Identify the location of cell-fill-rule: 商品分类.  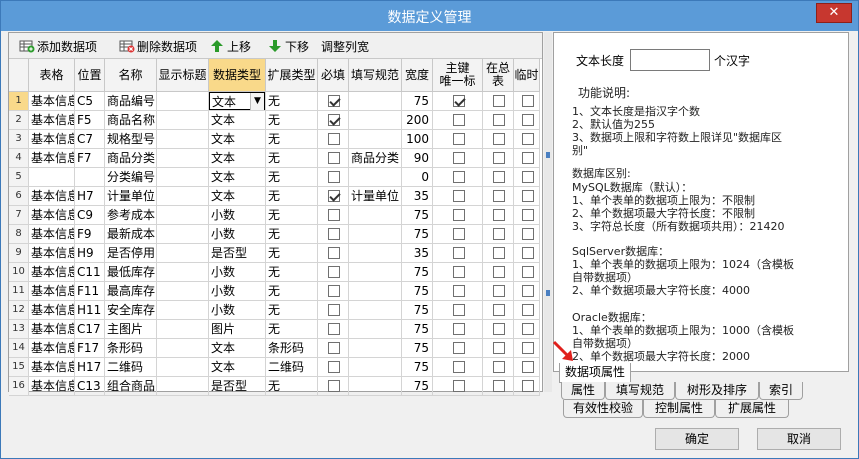
(375, 158).